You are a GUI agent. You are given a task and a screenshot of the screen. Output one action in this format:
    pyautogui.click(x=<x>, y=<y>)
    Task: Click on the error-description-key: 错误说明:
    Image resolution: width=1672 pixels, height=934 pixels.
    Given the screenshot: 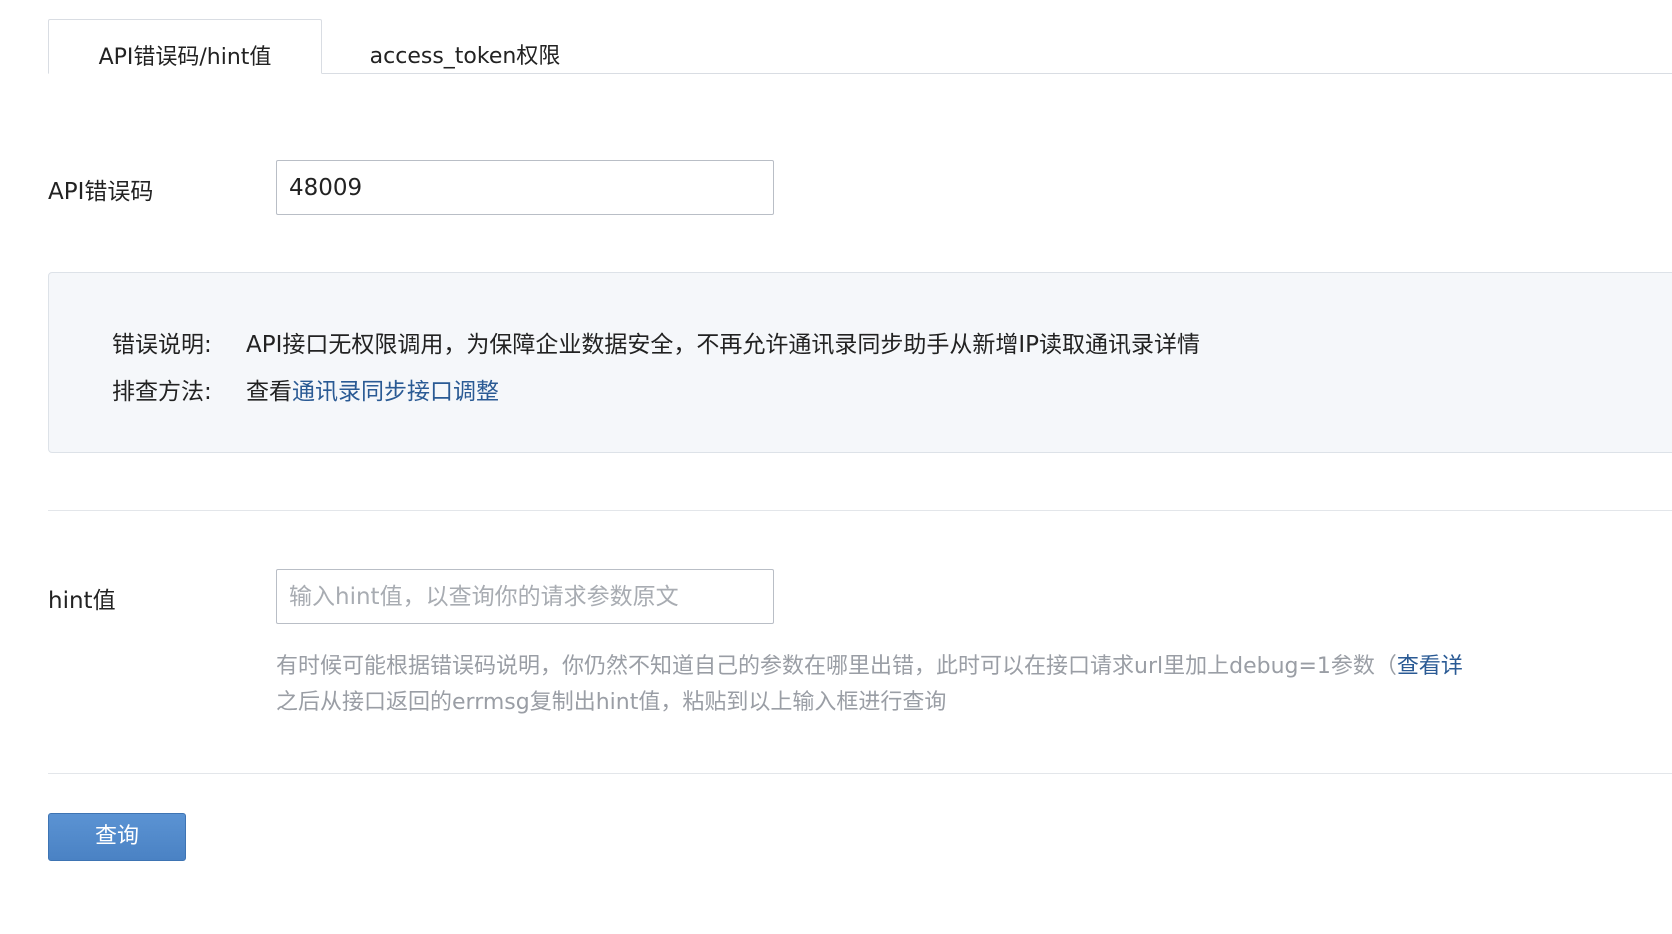 What is the action you would take?
    pyautogui.click(x=162, y=345)
    